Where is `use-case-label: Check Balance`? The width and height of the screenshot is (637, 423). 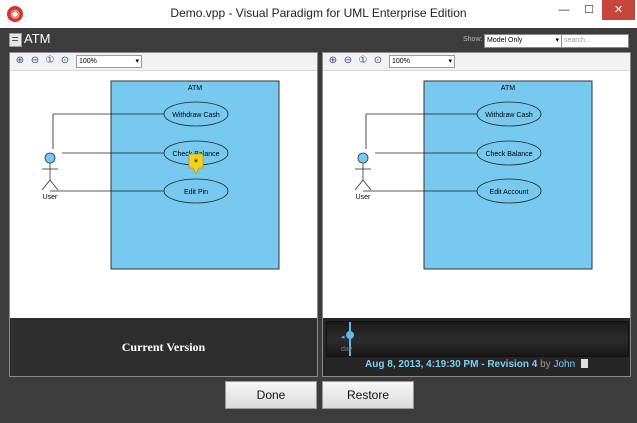 use-case-label: Check Balance is located at coordinates (508, 154).